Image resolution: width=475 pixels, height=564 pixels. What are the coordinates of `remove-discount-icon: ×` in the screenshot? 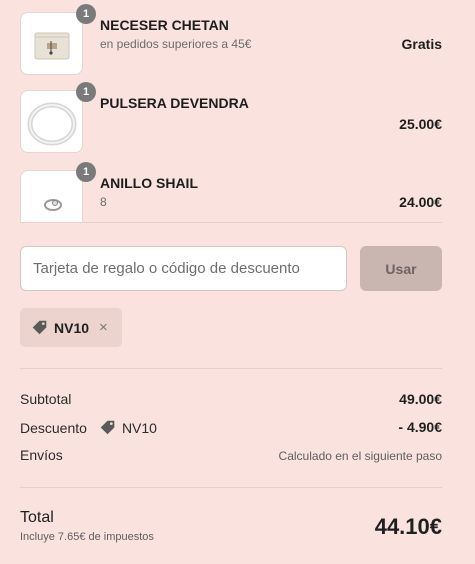 It's located at (103, 327).